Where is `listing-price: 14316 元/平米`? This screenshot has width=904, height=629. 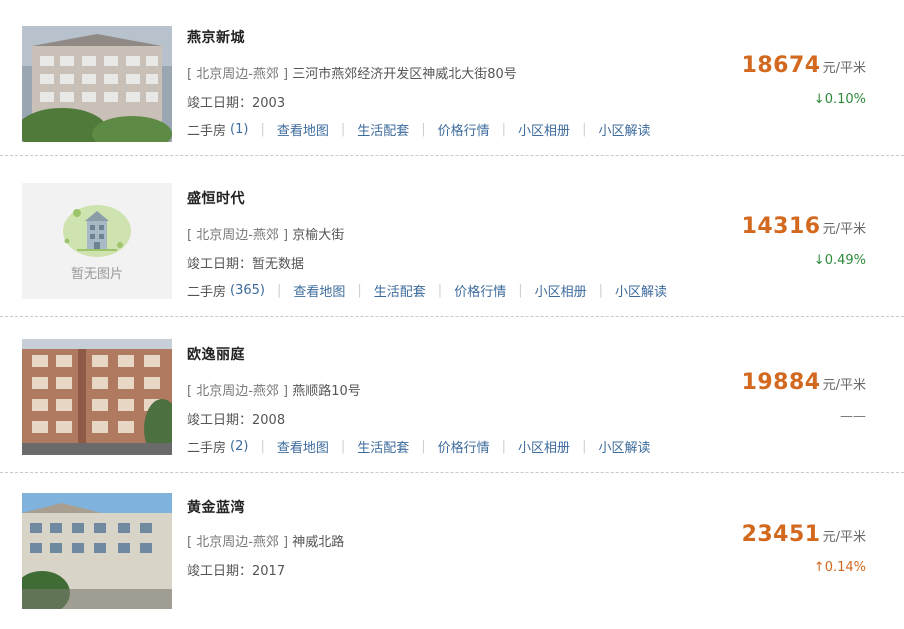
listing-price: 14316 元/平米 is located at coordinates (804, 226).